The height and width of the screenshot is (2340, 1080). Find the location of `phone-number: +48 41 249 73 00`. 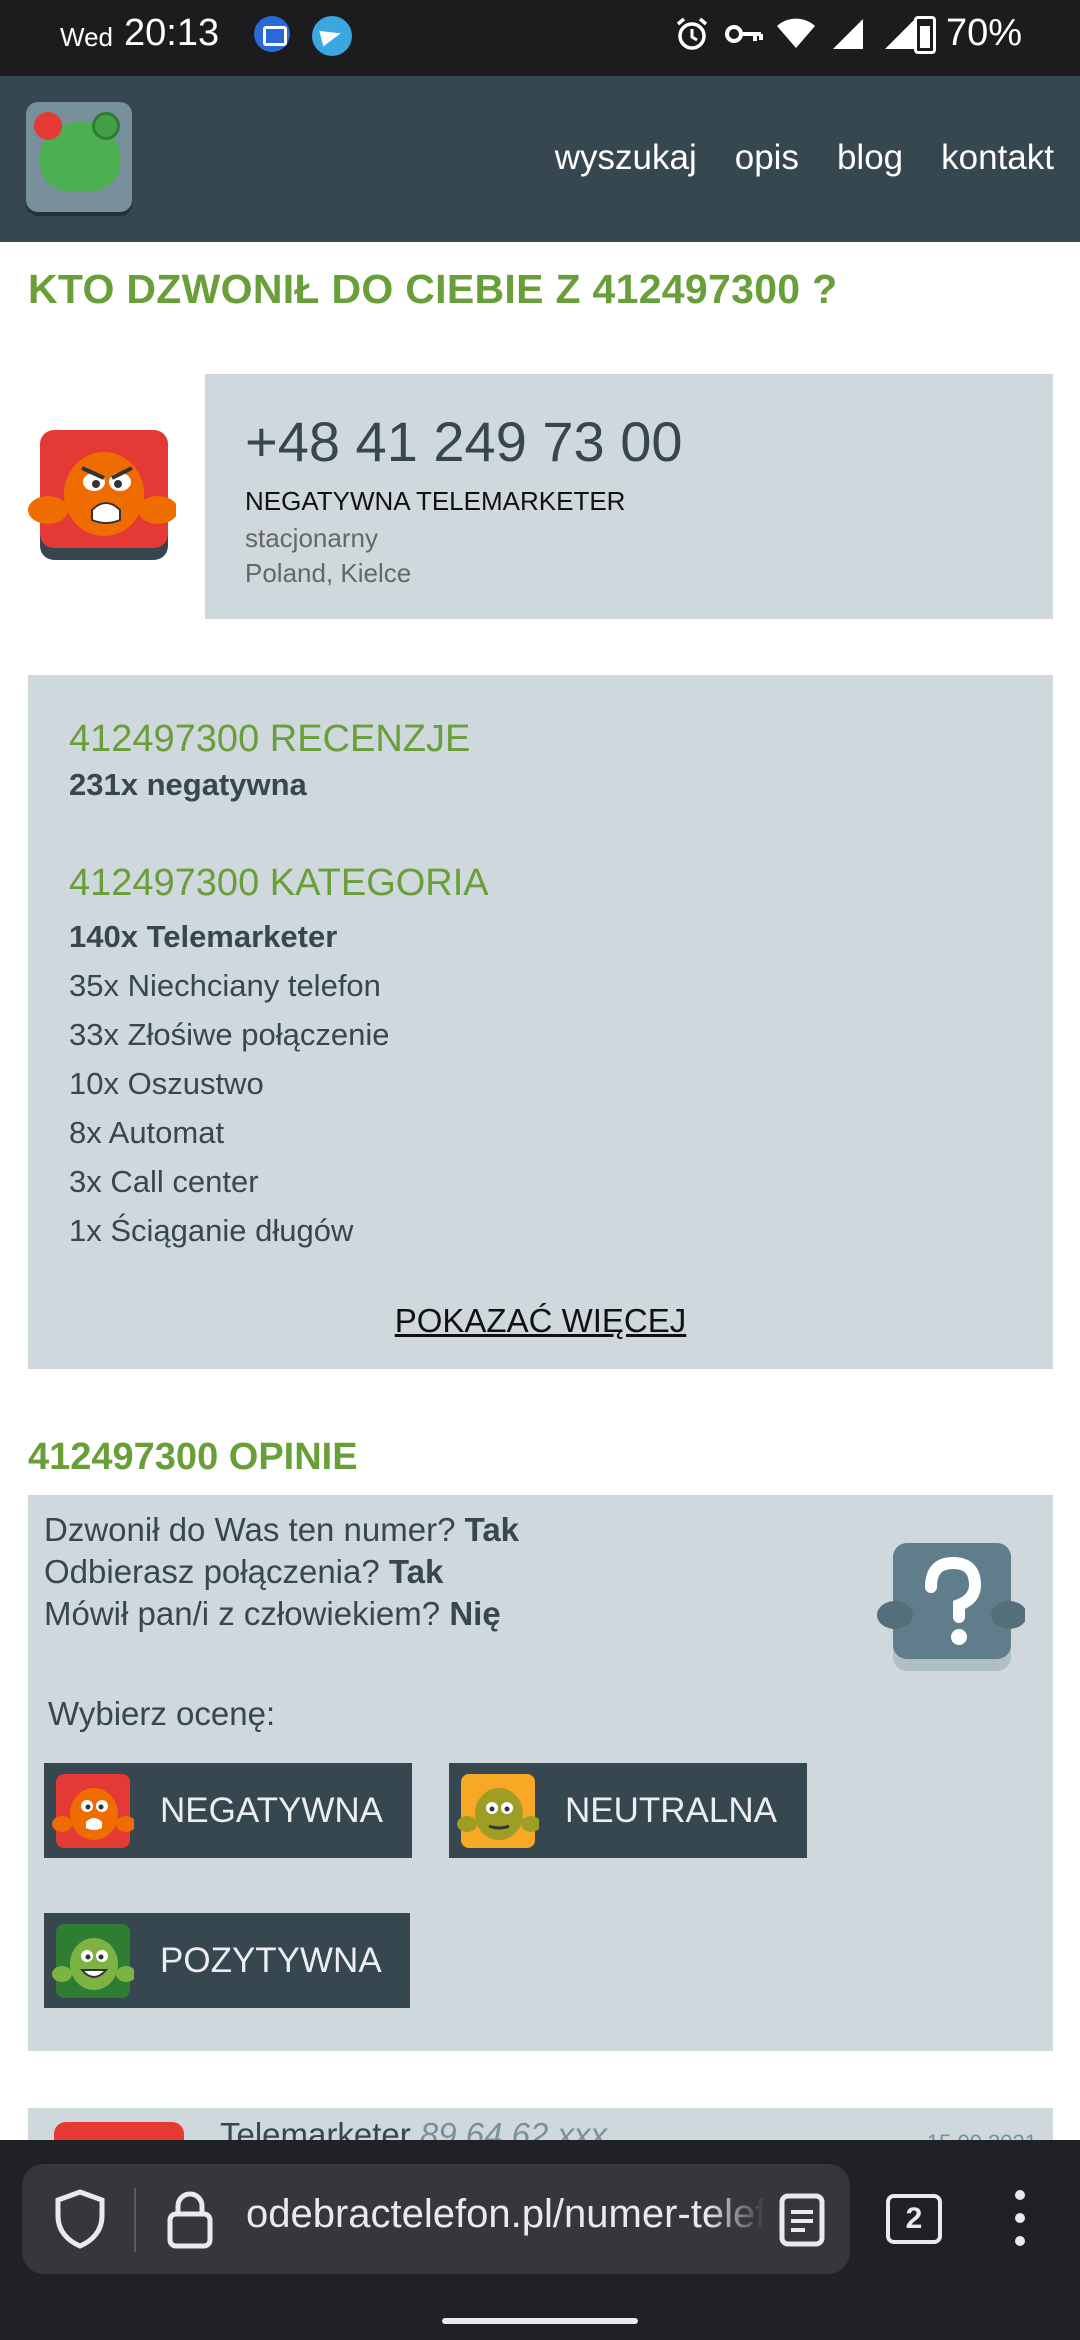

phone-number: +48 41 249 73 00 is located at coordinates (464, 441).